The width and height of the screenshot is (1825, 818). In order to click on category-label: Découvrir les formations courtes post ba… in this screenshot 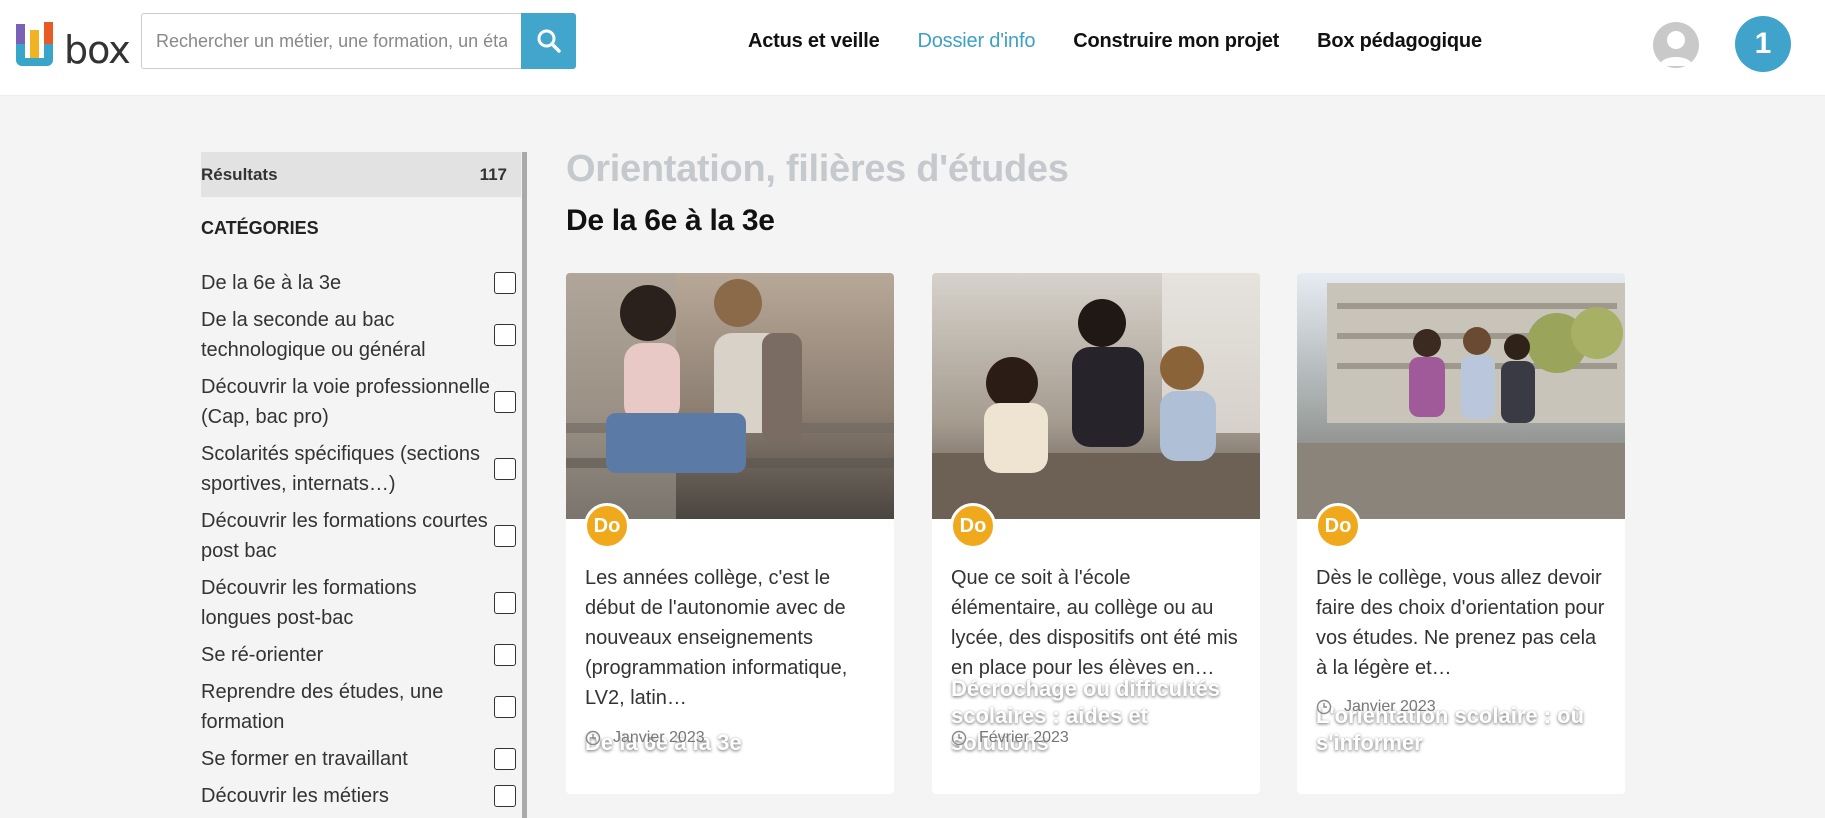, I will do `click(344, 536)`.